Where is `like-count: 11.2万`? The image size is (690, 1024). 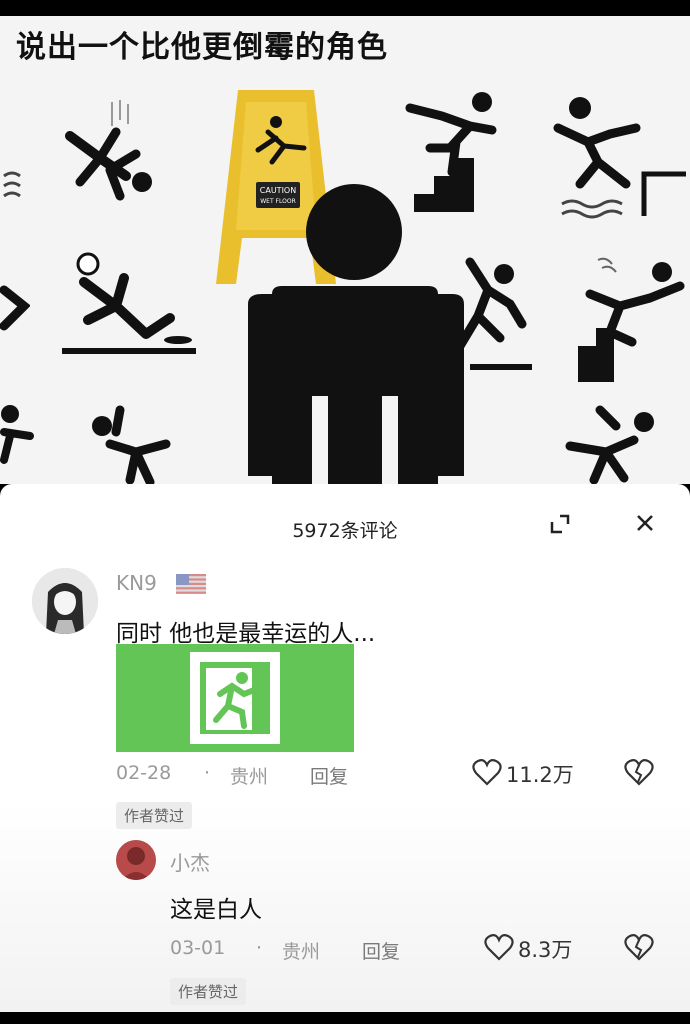
like-count: 11.2万 is located at coordinates (540, 775).